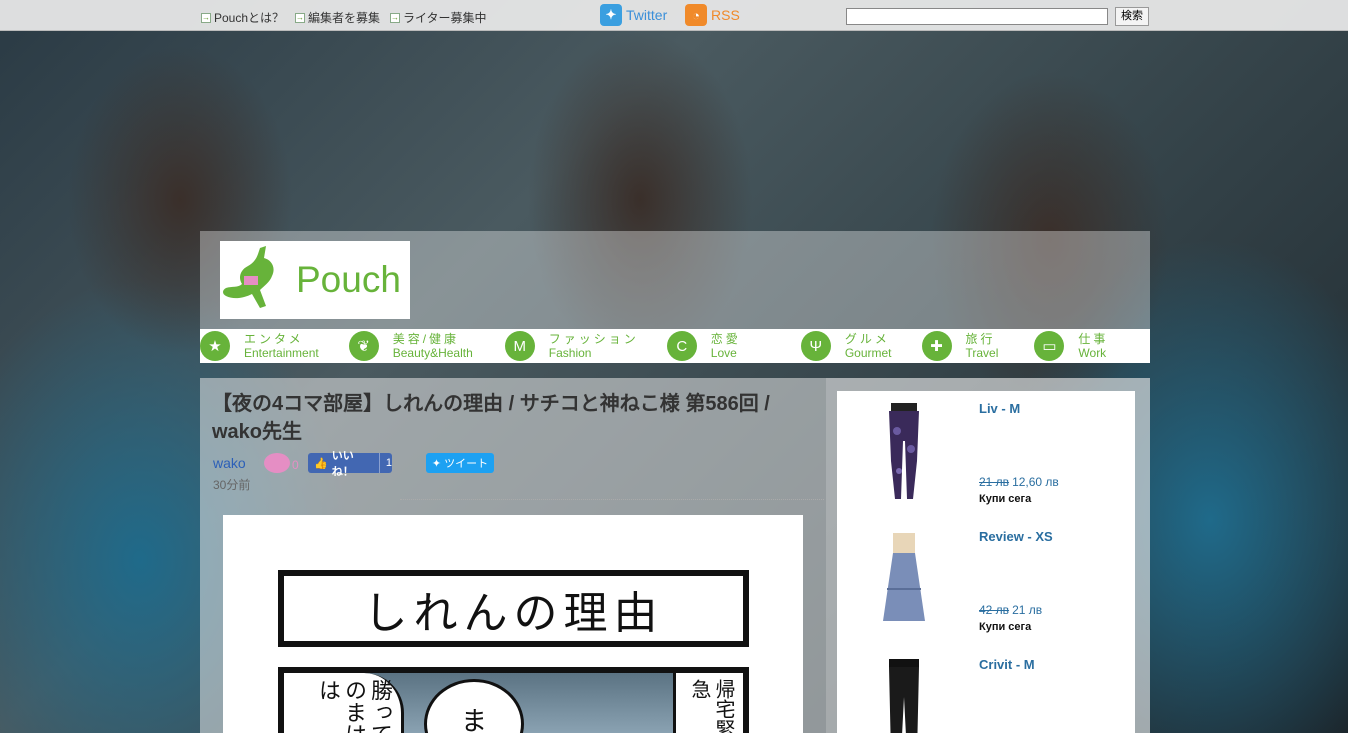 This screenshot has width=1348, height=733. What do you see at coordinates (703, 346) in the screenshot?
I see `nav-love: C 恋愛 Love` at bounding box center [703, 346].